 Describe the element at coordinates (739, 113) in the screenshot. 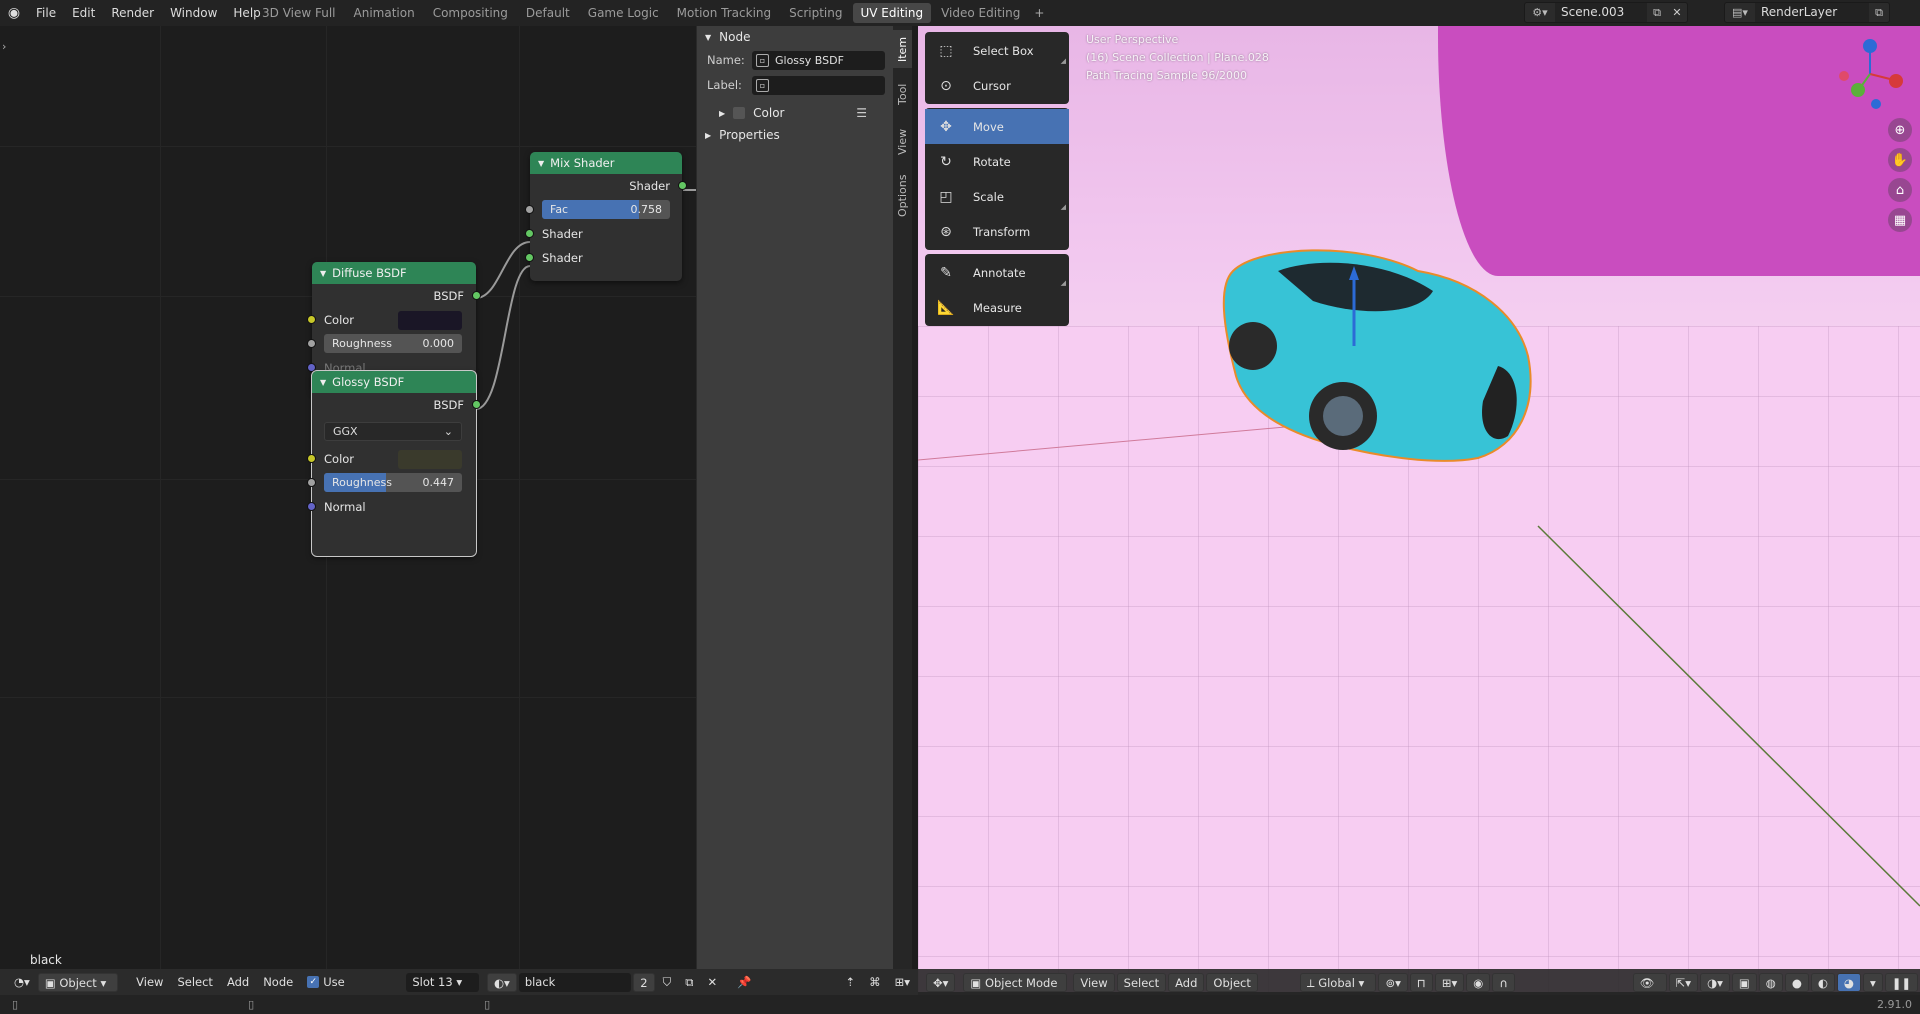

I see `color-checkbox` at that location.